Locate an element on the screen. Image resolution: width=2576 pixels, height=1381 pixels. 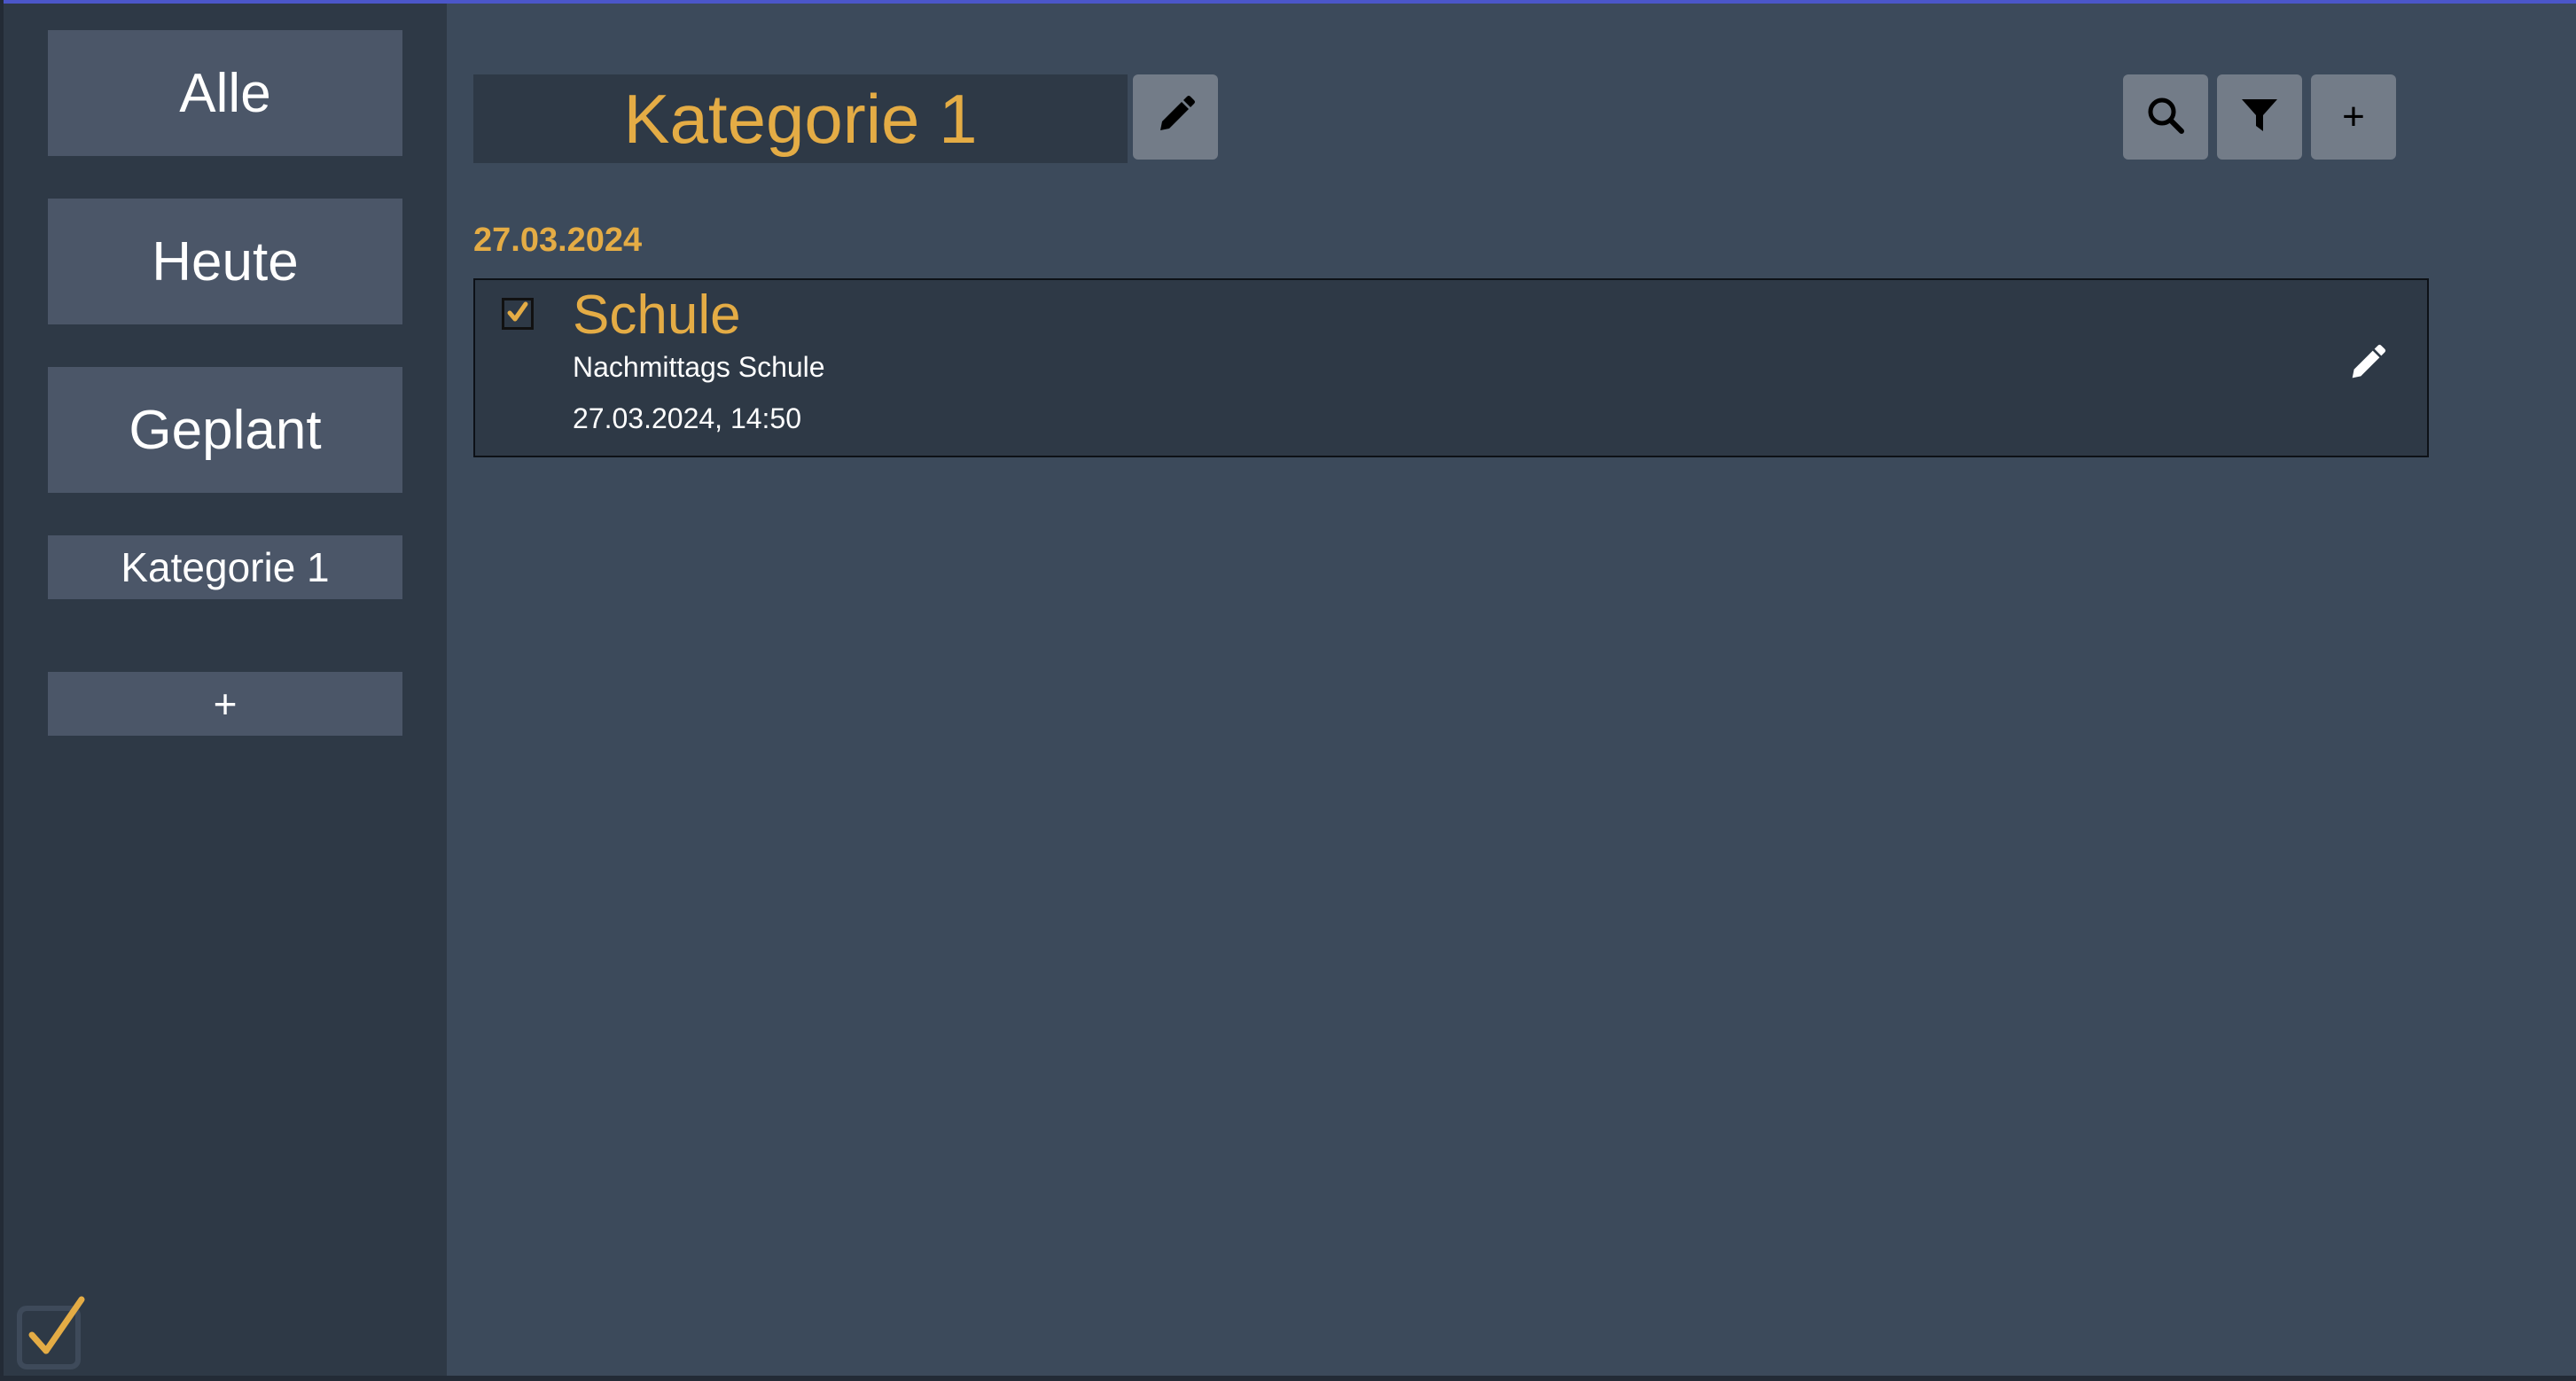
sidebar-item-label: Kategorie 1 is located at coordinates (225, 567).